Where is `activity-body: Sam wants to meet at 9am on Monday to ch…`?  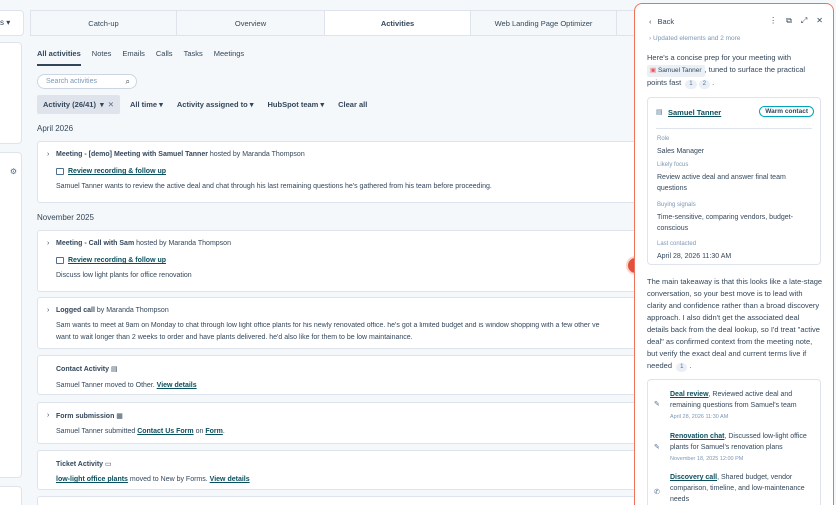 activity-body: Sam wants to meet at 9am on Monday to ch… is located at coordinates (328, 325).